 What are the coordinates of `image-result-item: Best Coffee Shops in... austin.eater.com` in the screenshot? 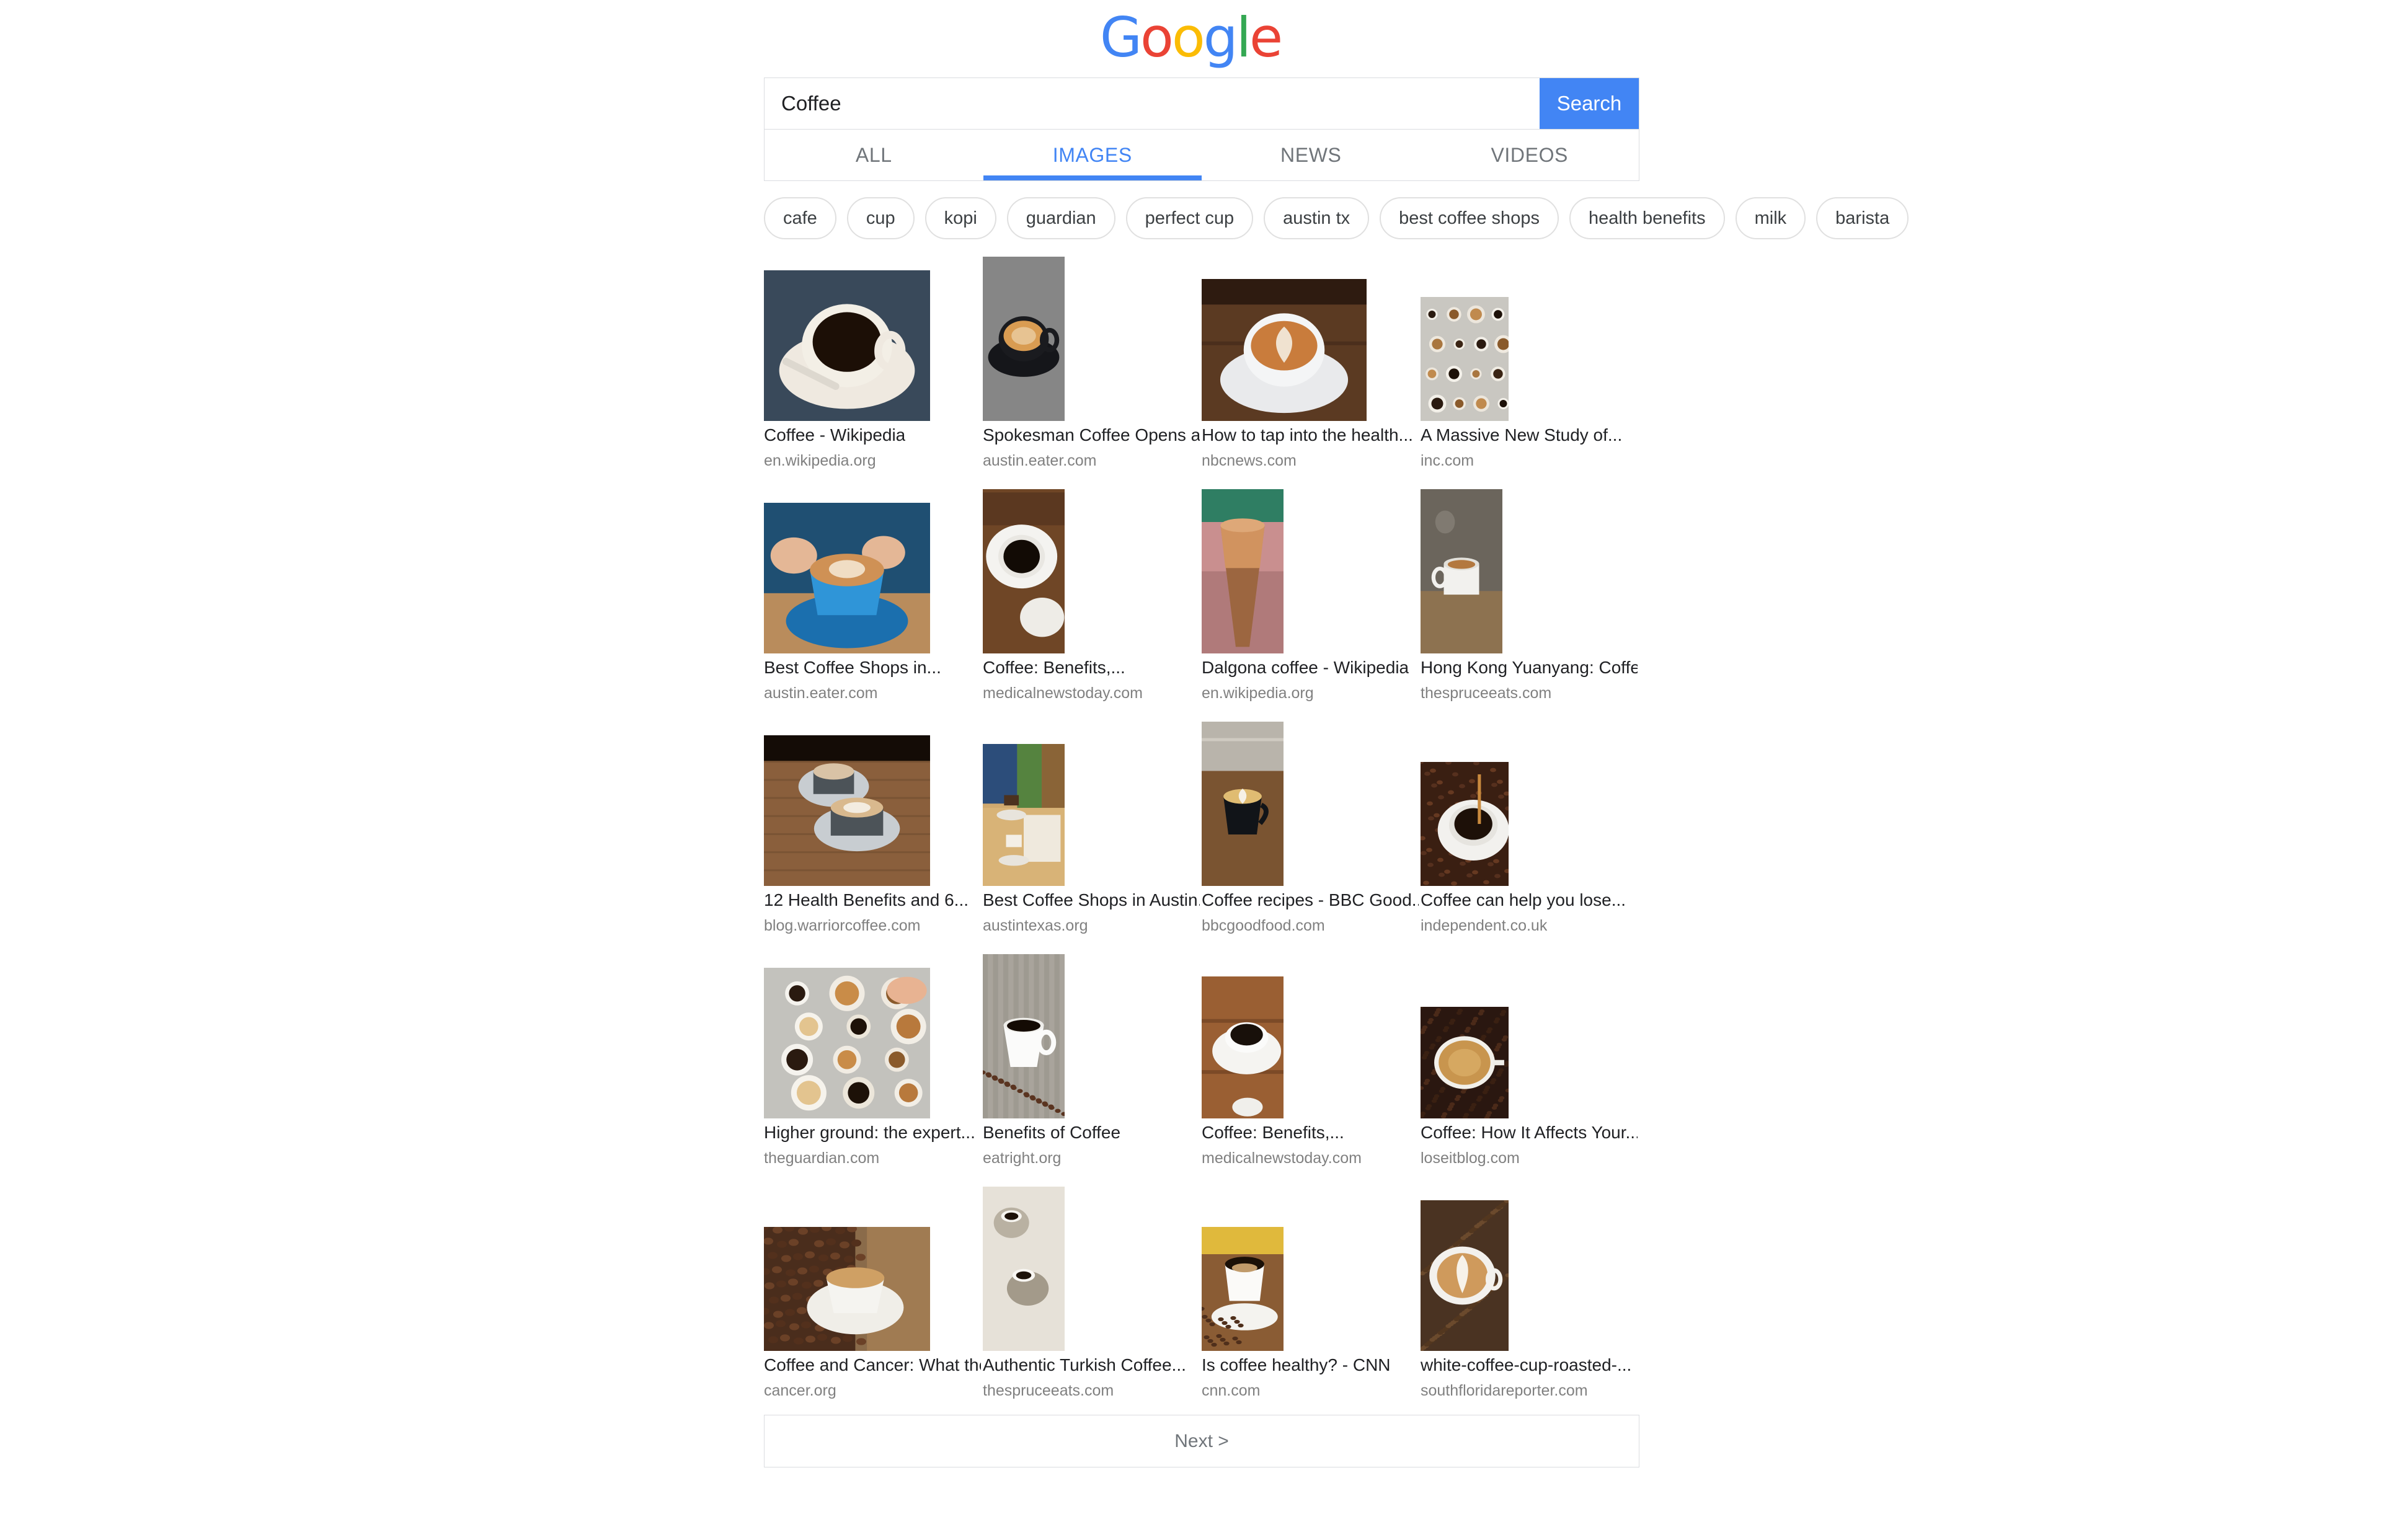 It's located at (873, 605).